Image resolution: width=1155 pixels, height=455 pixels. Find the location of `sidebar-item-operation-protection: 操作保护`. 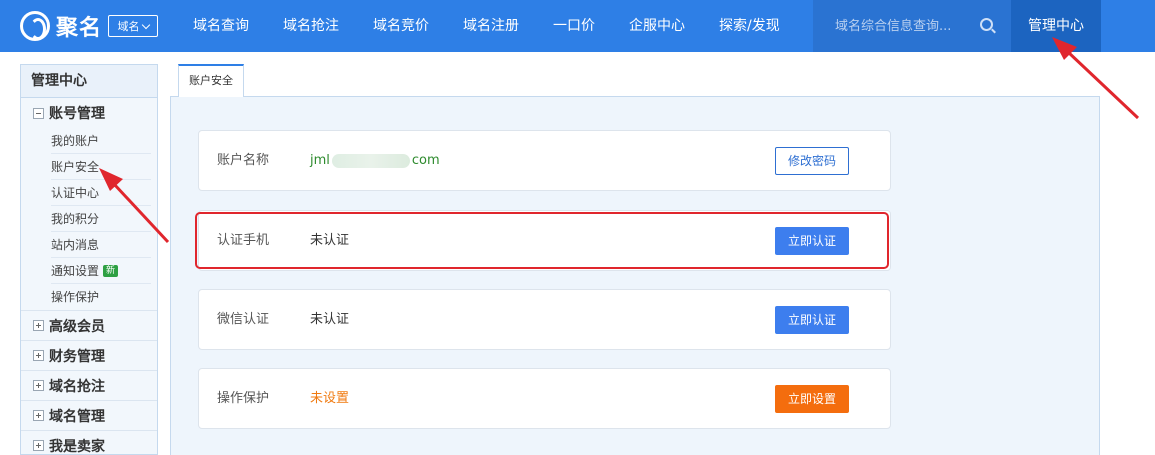

sidebar-item-operation-protection: 操作保护 is located at coordinates (101, 297).